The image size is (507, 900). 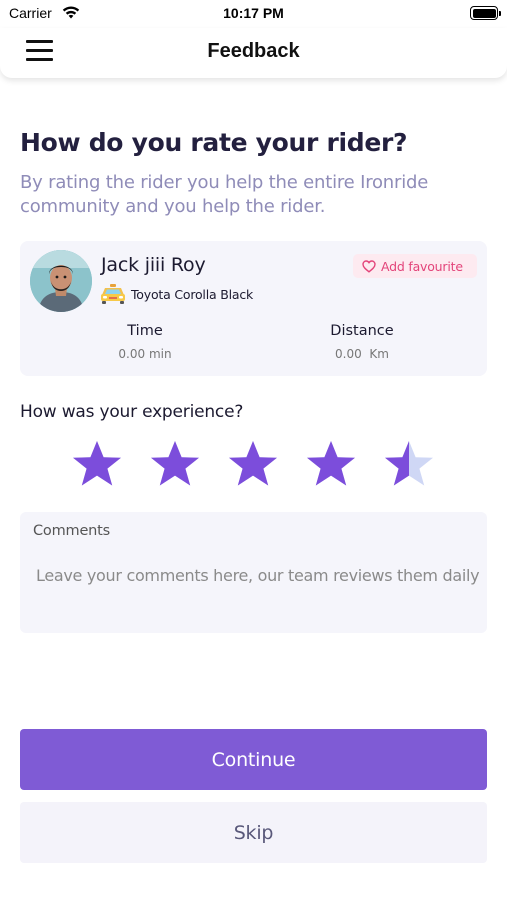 What do you see at coordinates (362, 331) in the screenshot?
I see `distance-label: Distance` at bounding box center [362, 331].